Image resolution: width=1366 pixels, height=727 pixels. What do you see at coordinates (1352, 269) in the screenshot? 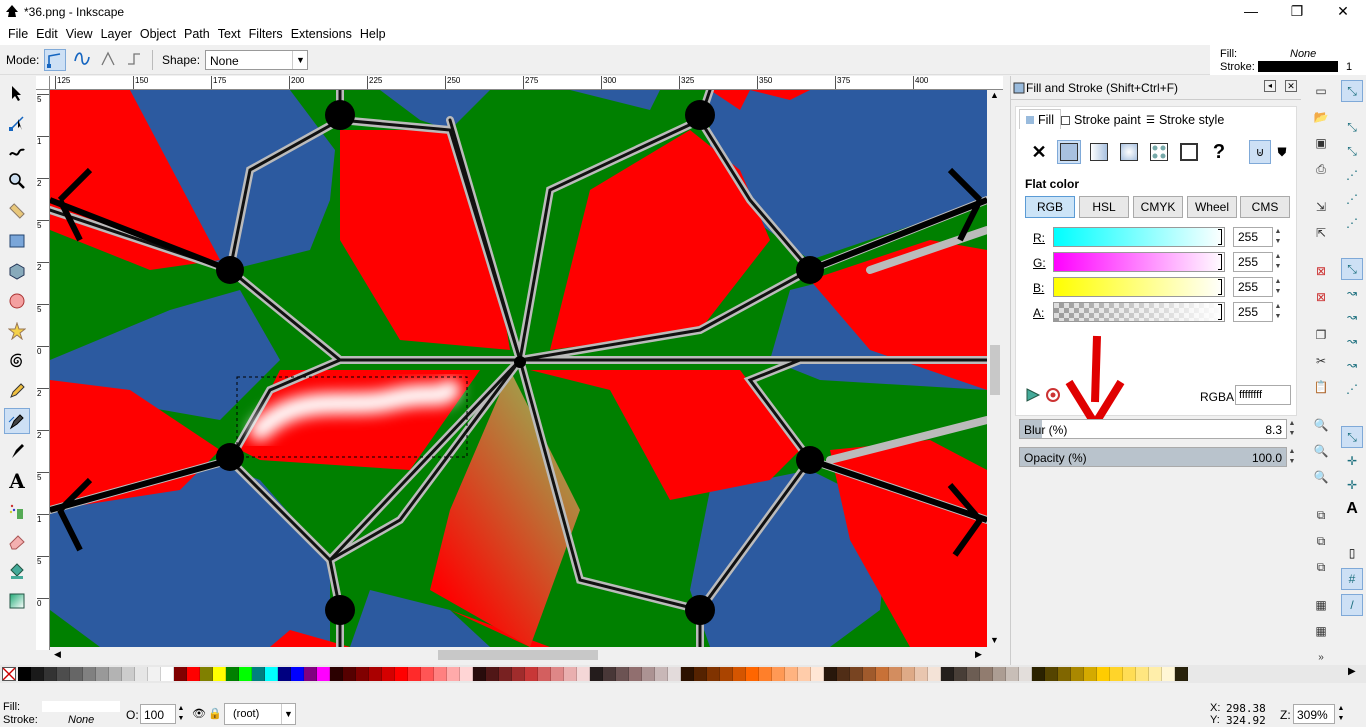
I see `snap-nodes-icon: ⤡` at bounding box center [1352, 269].